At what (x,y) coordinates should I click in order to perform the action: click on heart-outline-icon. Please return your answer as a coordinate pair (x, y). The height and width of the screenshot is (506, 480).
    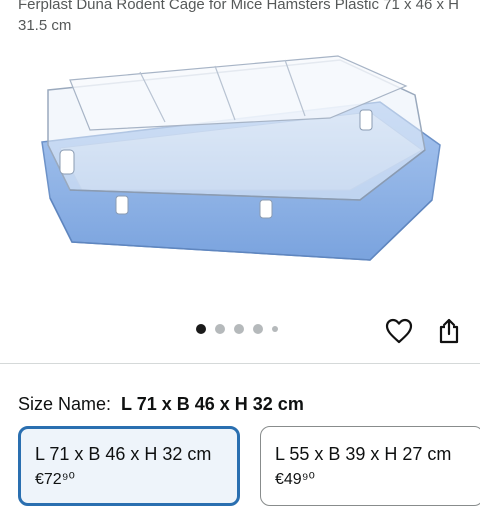
    Looking at the image, I should click on (399, 331).